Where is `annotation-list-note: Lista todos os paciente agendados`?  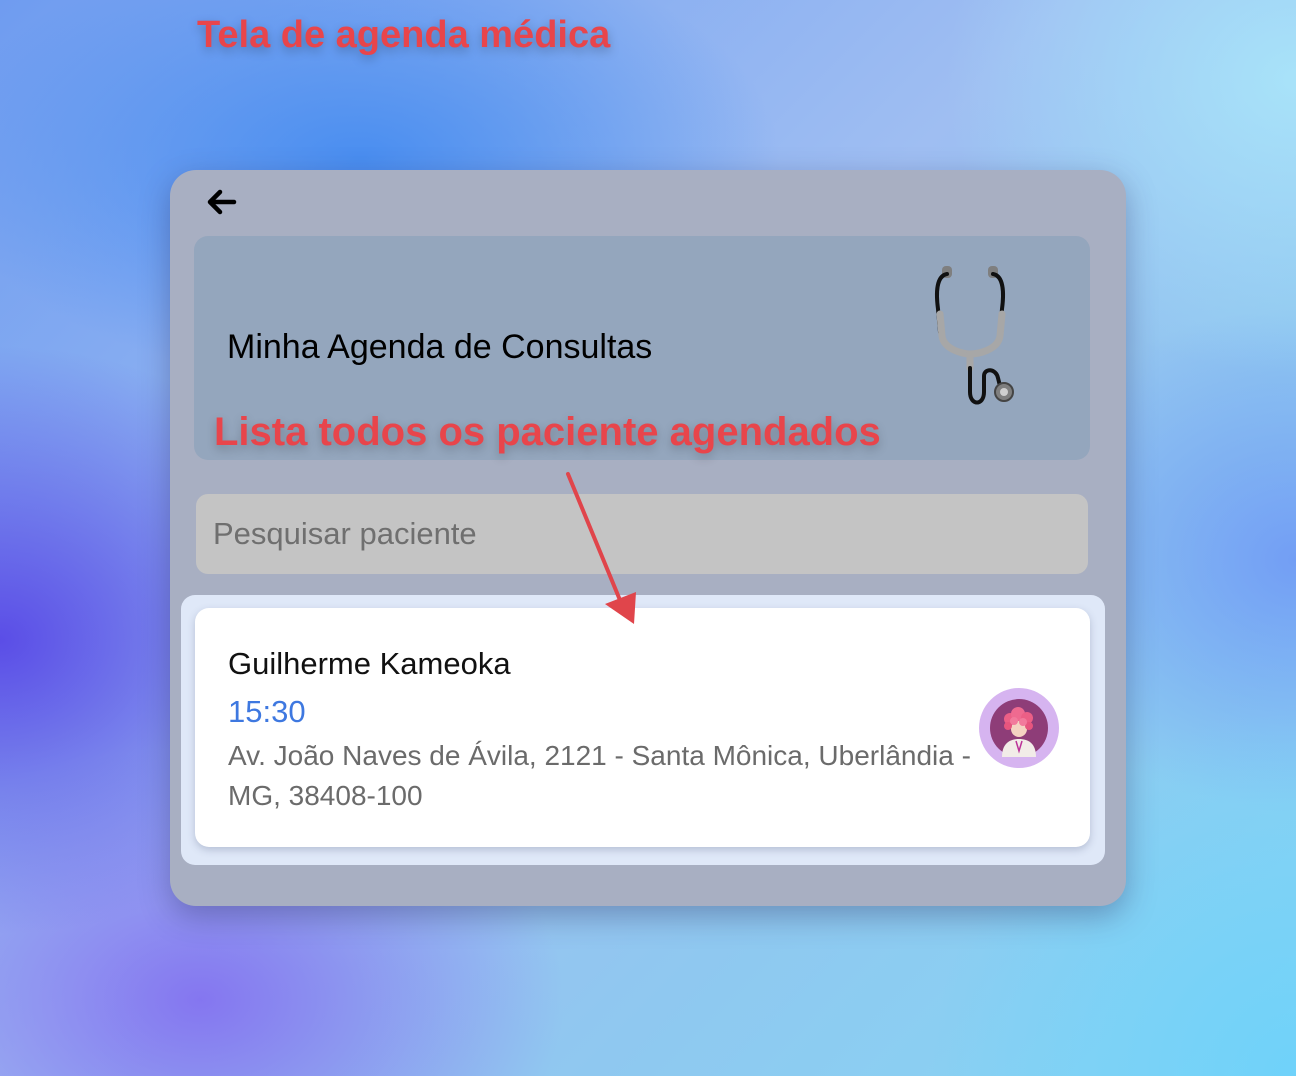
annotation-list-note: Lista todos os paciente agendados is located at coordinates (547, 432).